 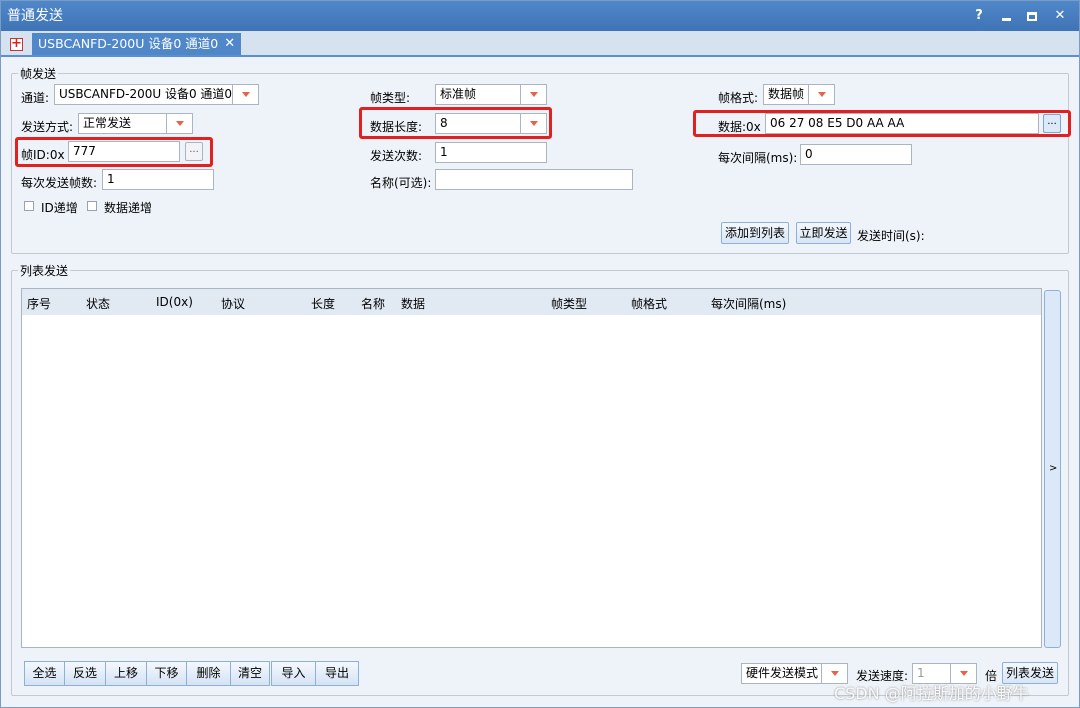 I want to click on interval-label: 每次间隔(ms):, so click(x=758, y=158).